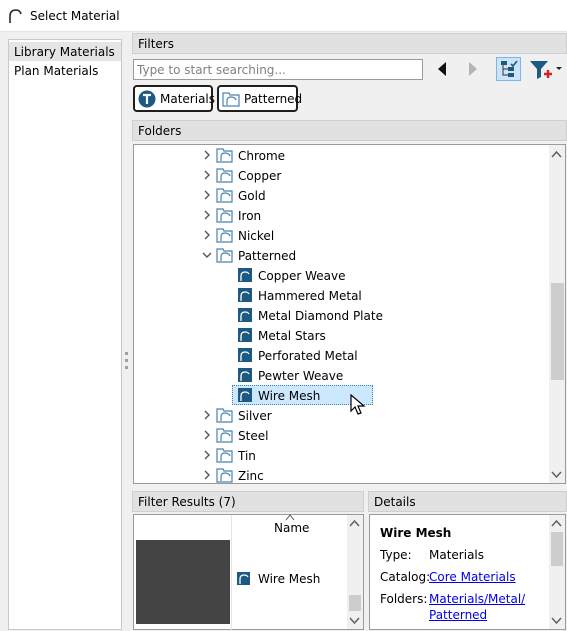  I want to click on tree-material-row: Perforated Metal, so click(386, 356).